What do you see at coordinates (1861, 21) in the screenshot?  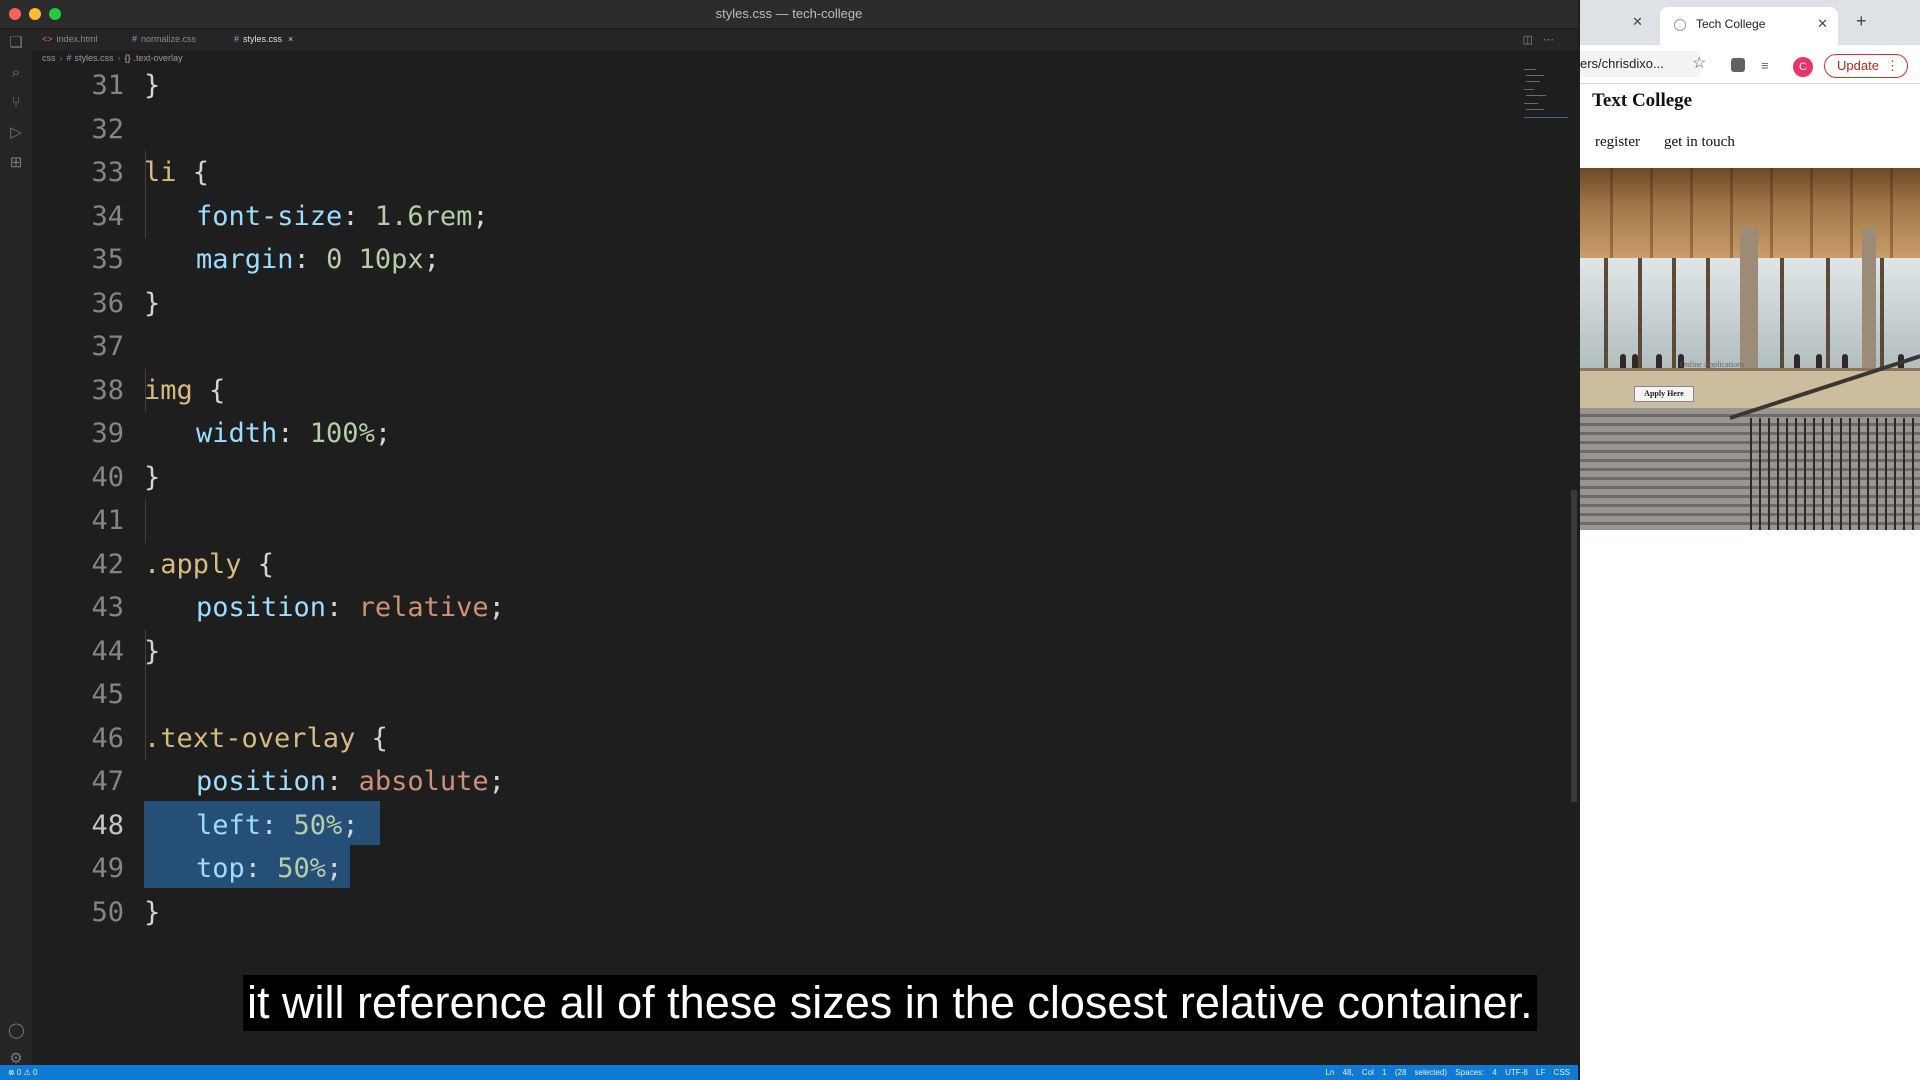 I see `new-tab-icon: +` at bounding box center [1861, 21].